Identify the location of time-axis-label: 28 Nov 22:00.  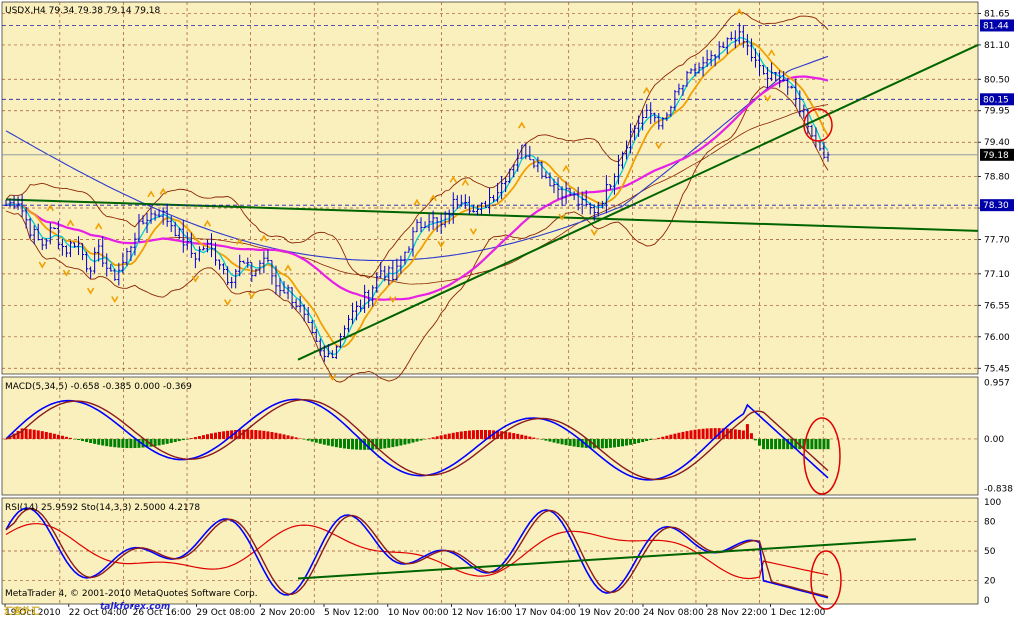
(737, 613).